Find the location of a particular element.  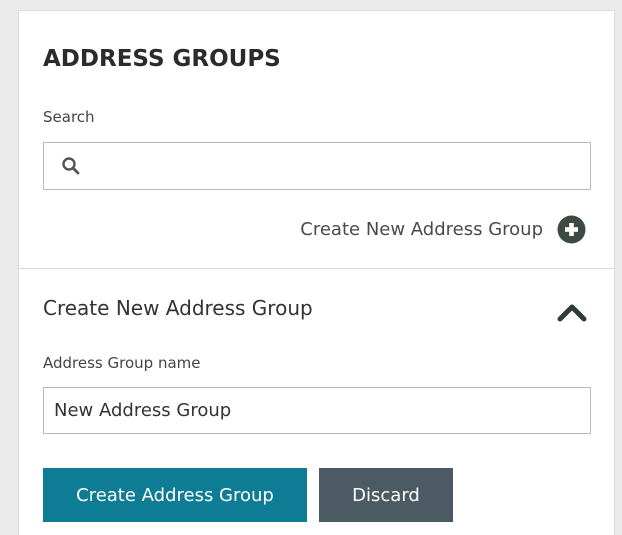

section-divider is located at coordinates (316, 268).